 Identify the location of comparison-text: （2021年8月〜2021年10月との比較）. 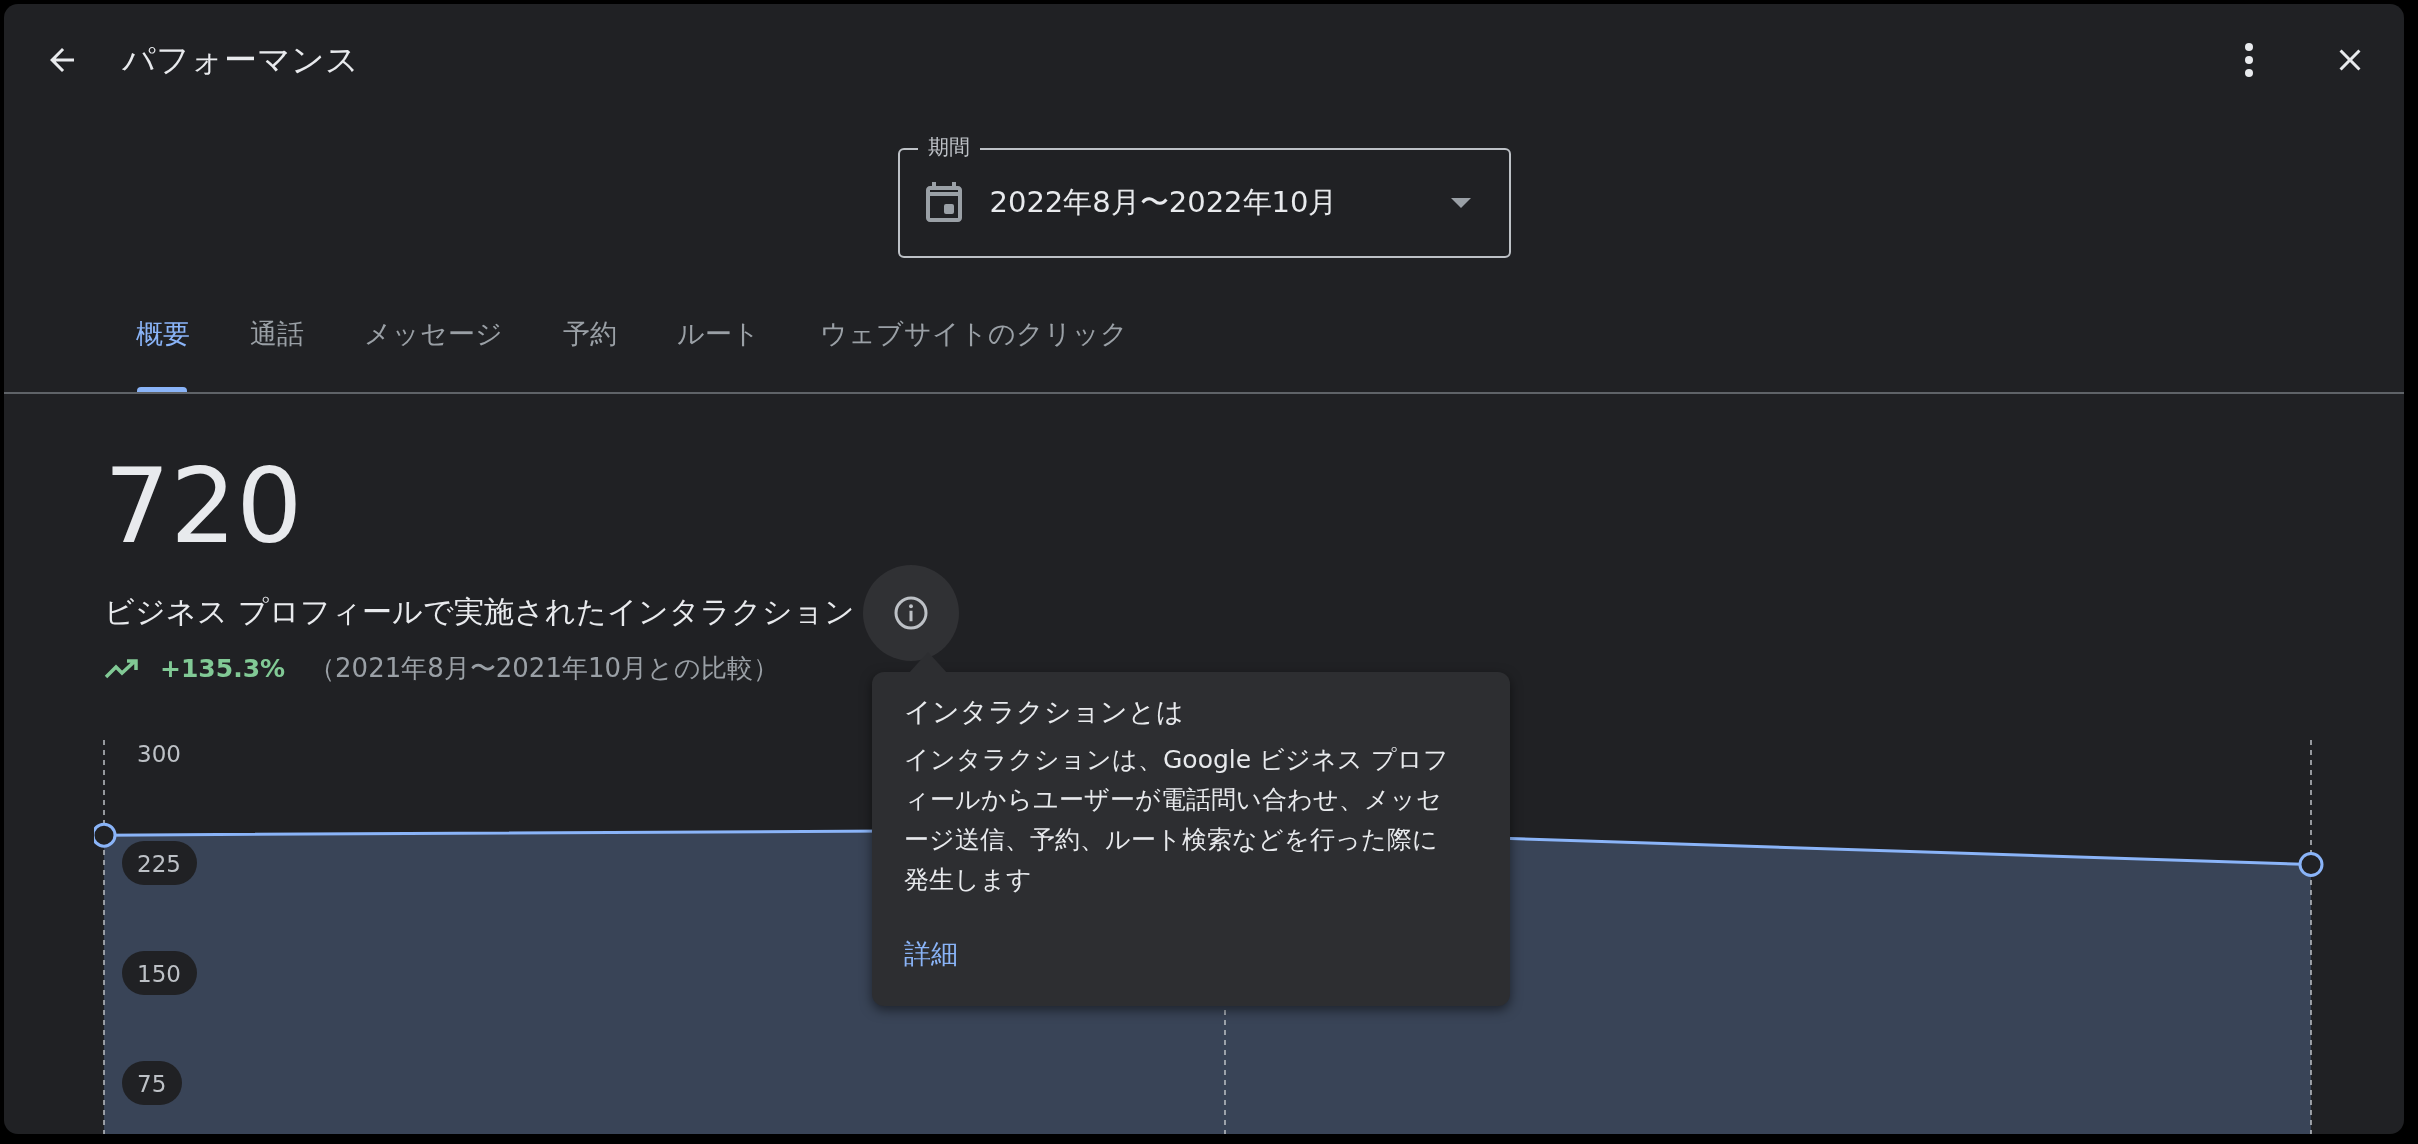
(544, 668).